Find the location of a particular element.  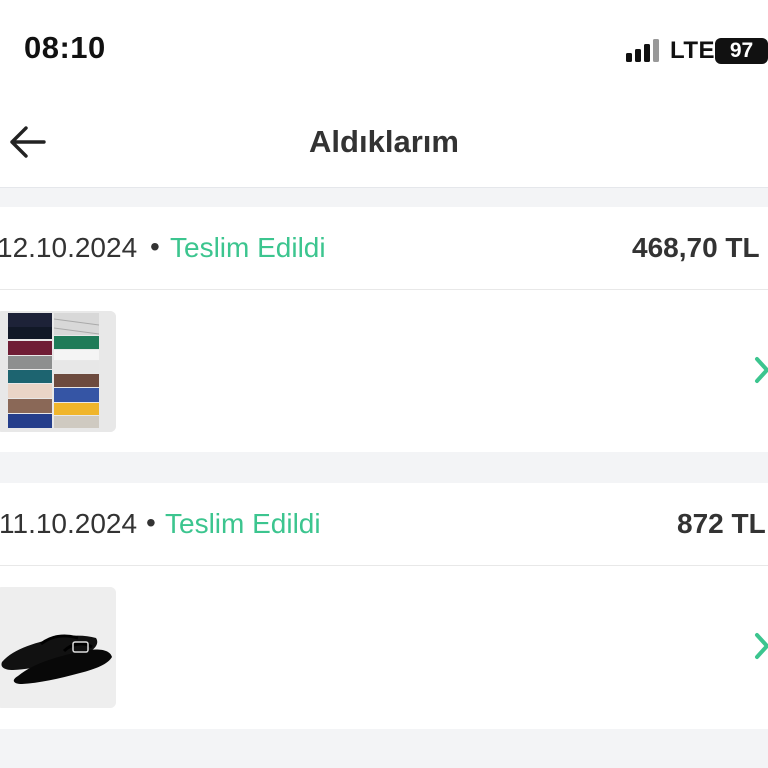

order-summary: 12.10.2024 • Teslim Edildi 468,70 TL is located at coordinates (384, 248).